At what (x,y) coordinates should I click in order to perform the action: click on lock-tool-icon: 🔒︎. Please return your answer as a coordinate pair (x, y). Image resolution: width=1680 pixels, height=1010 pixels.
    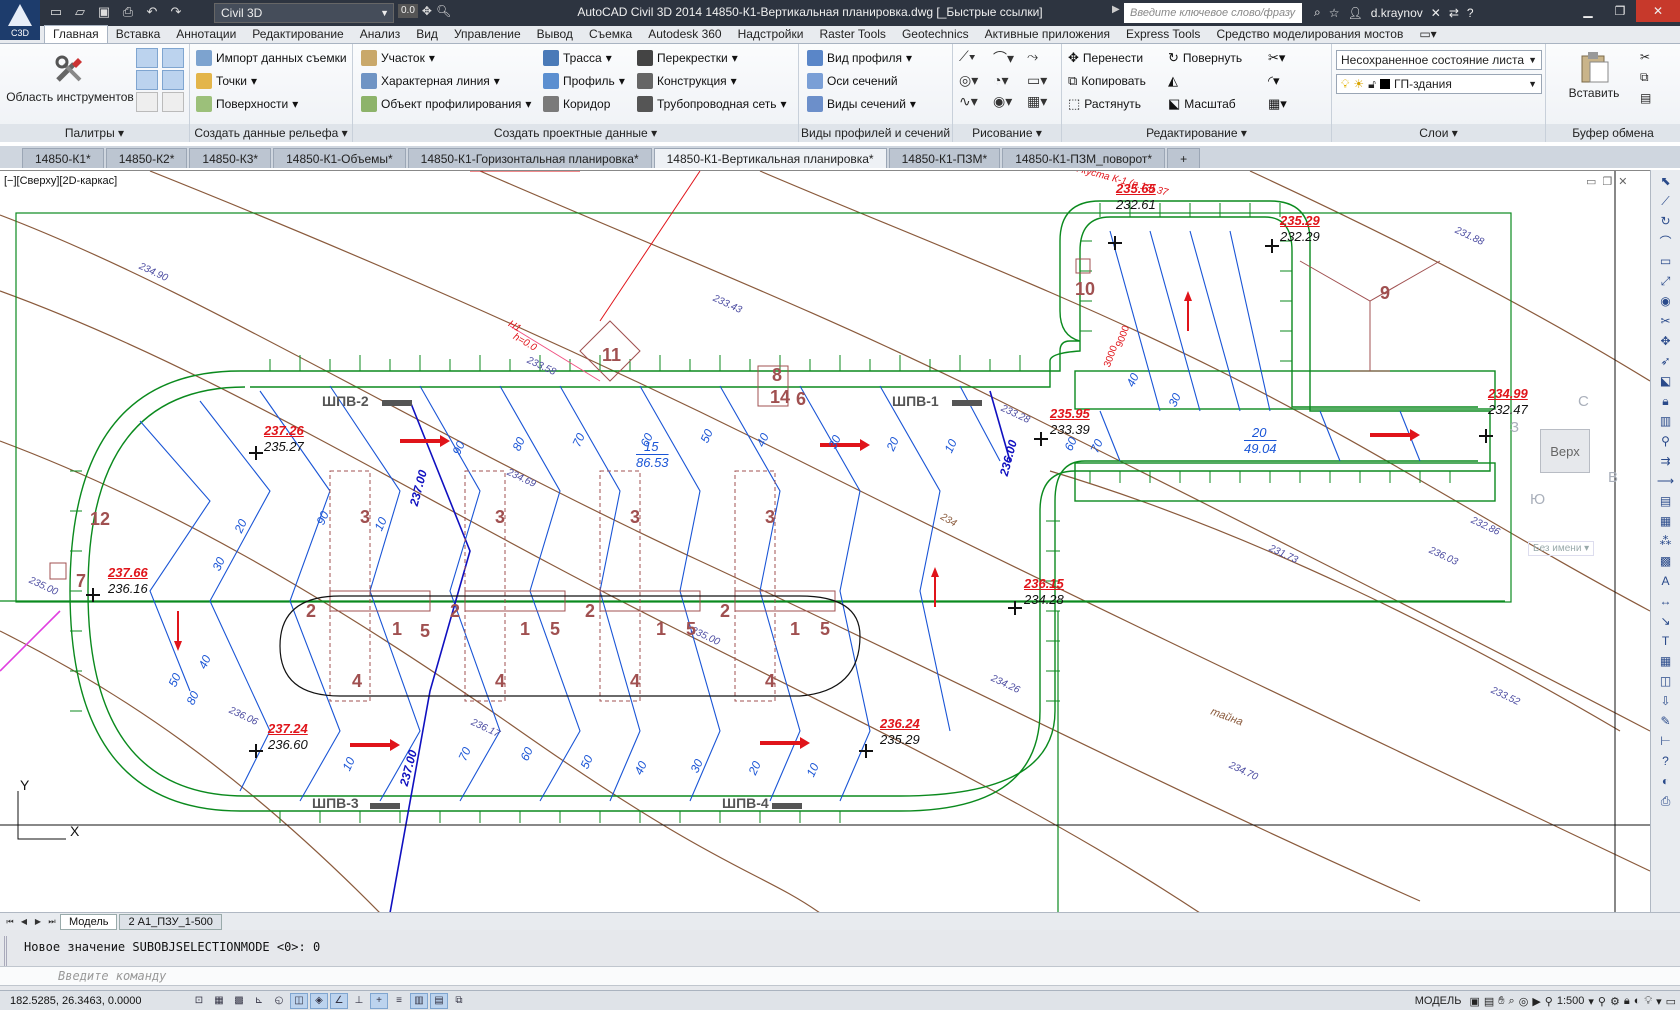
    Looking at the image, I should click on (1666, 401).